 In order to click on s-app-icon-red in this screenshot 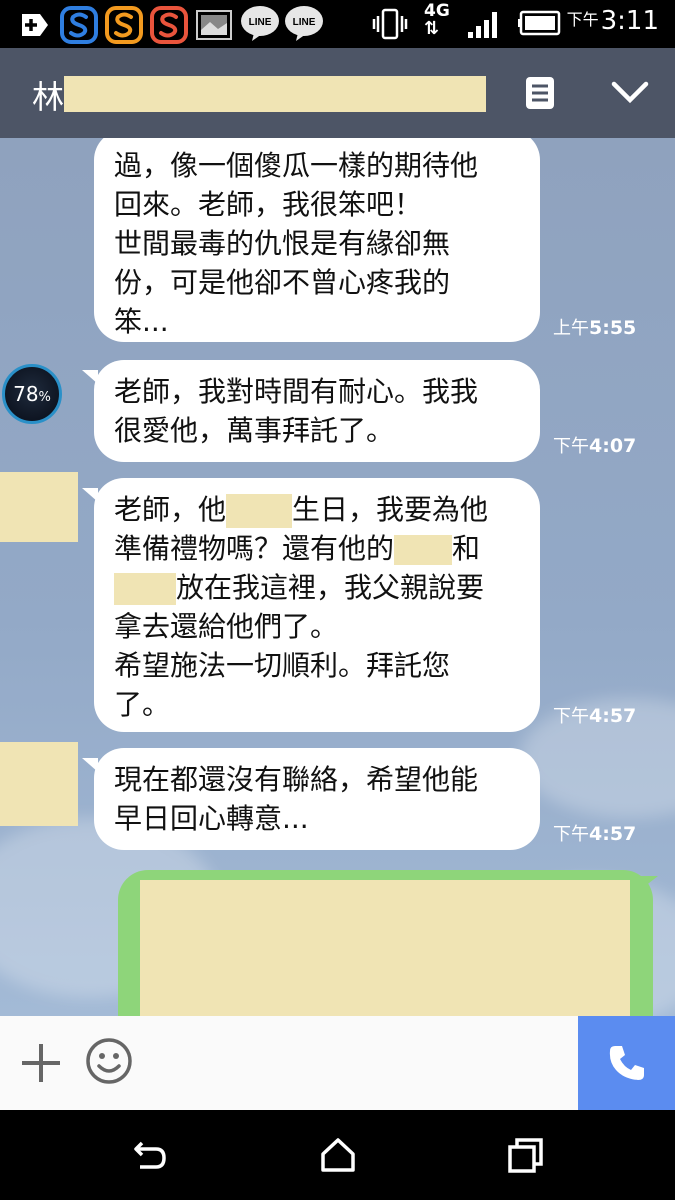, I will do `click(169, 25)`.